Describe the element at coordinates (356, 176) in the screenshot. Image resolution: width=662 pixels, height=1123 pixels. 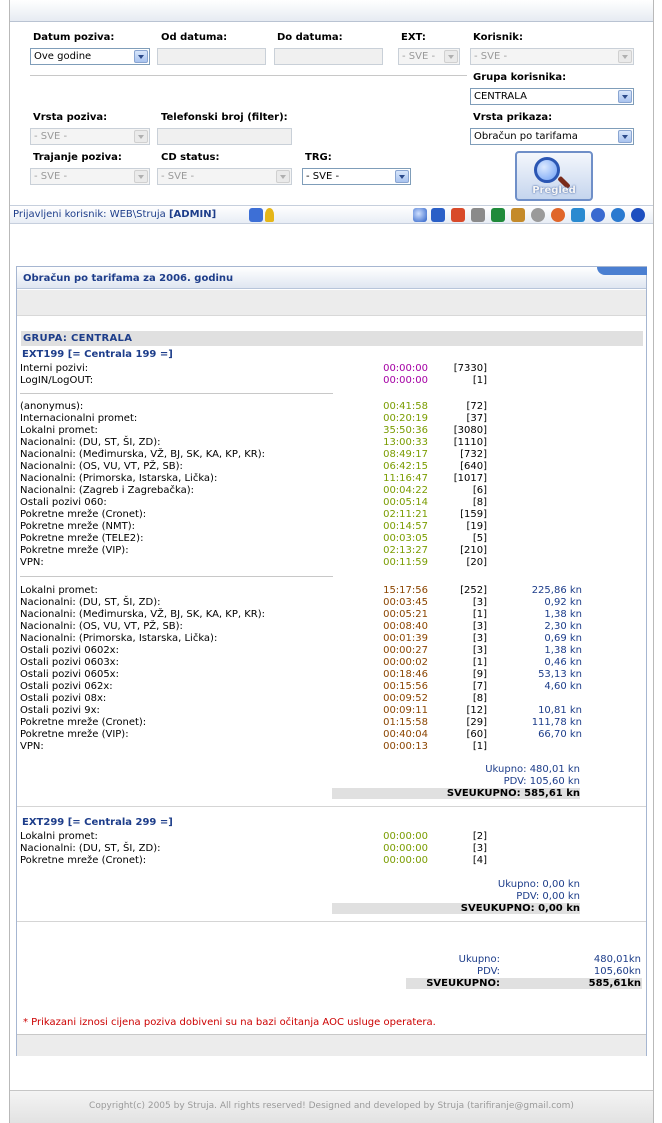
I see `trg-select: - SVE -` at that location.